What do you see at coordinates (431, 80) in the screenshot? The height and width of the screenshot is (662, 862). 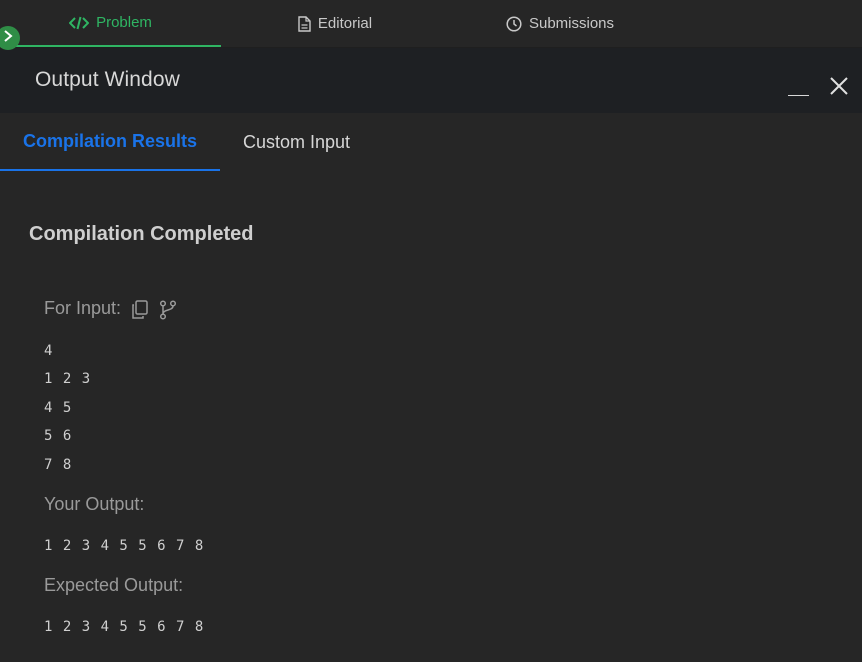 I see `output-window-header: Output Window` at bounding box center [431, 80].